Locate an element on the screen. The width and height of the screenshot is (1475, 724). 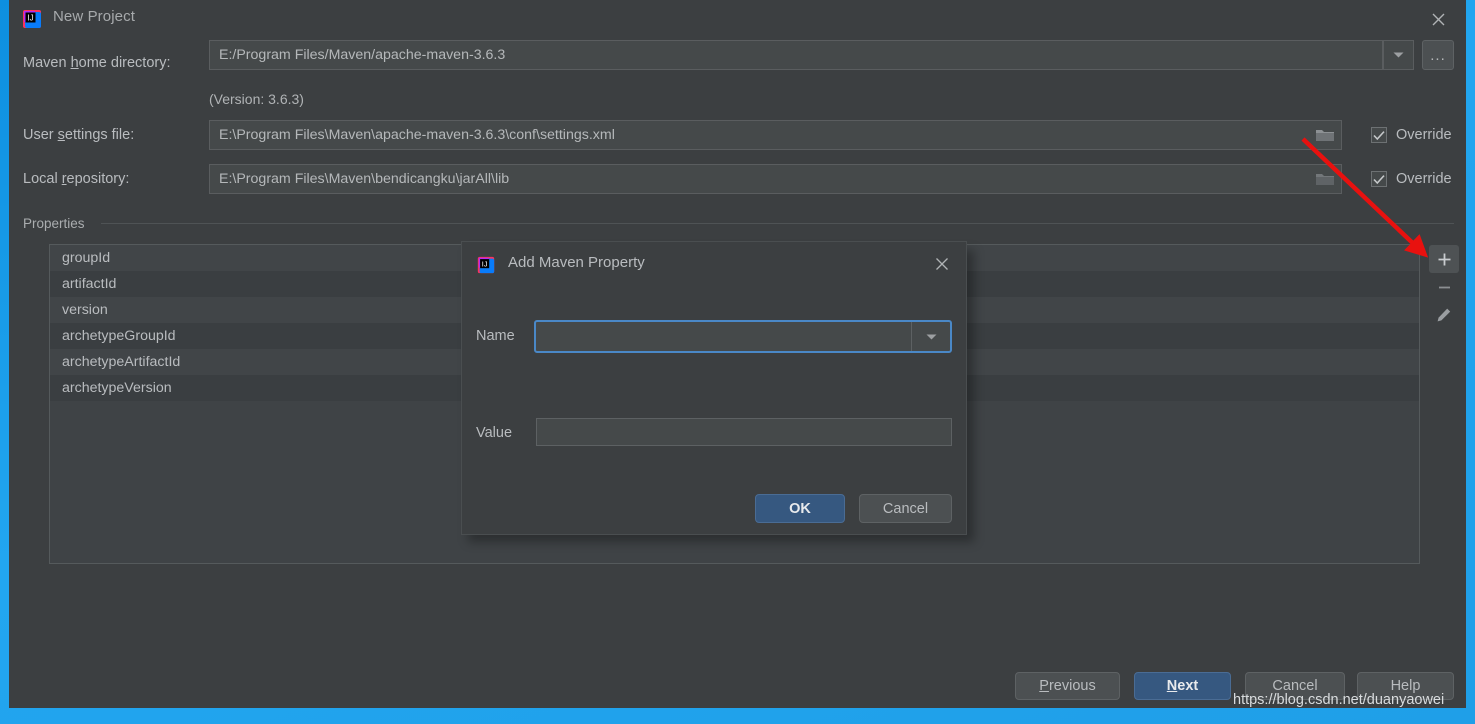
modal-ok-button: OK is located at coordinates (800, 508).